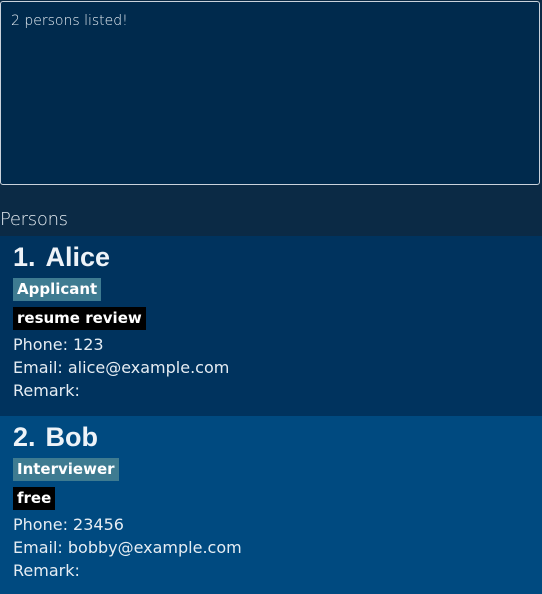  I want to click on status-tag: free, so click(34, 498).